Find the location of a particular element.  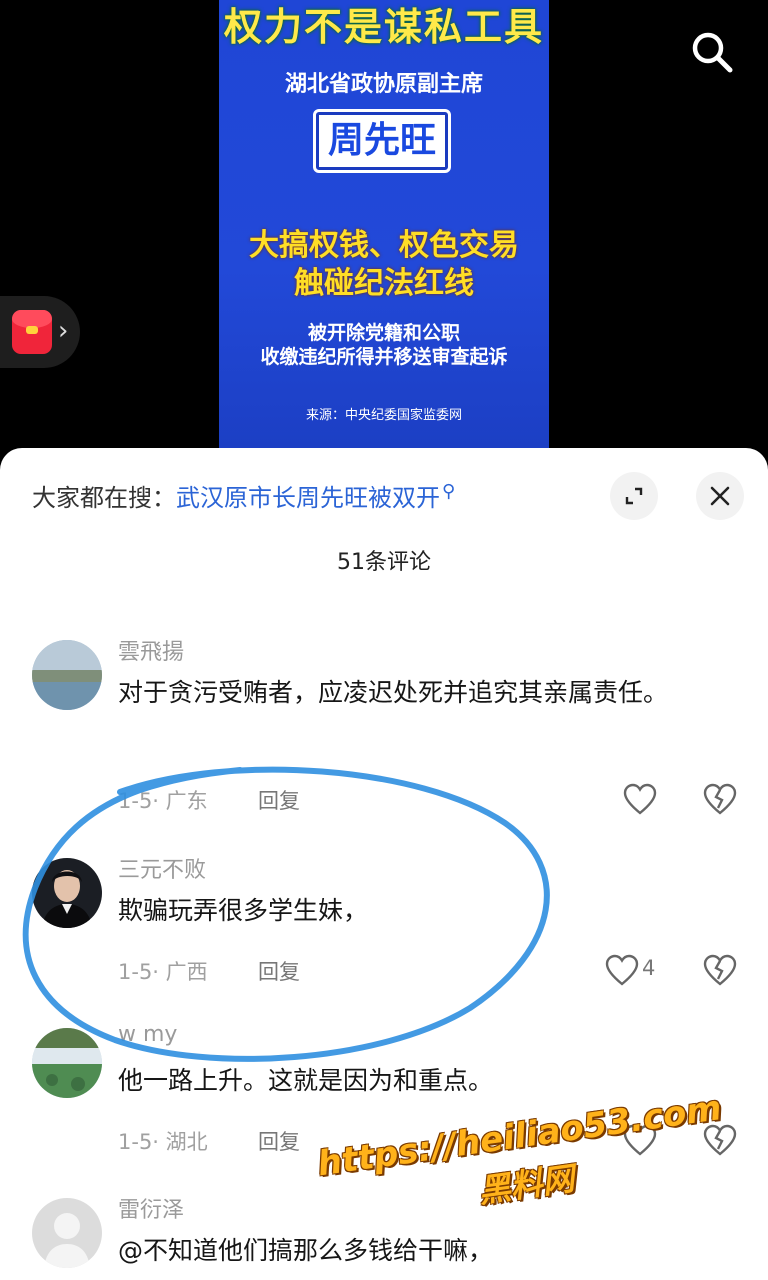

poster-source: 来源：中央纪委国家监委网 is located at coordinates (383, 415).